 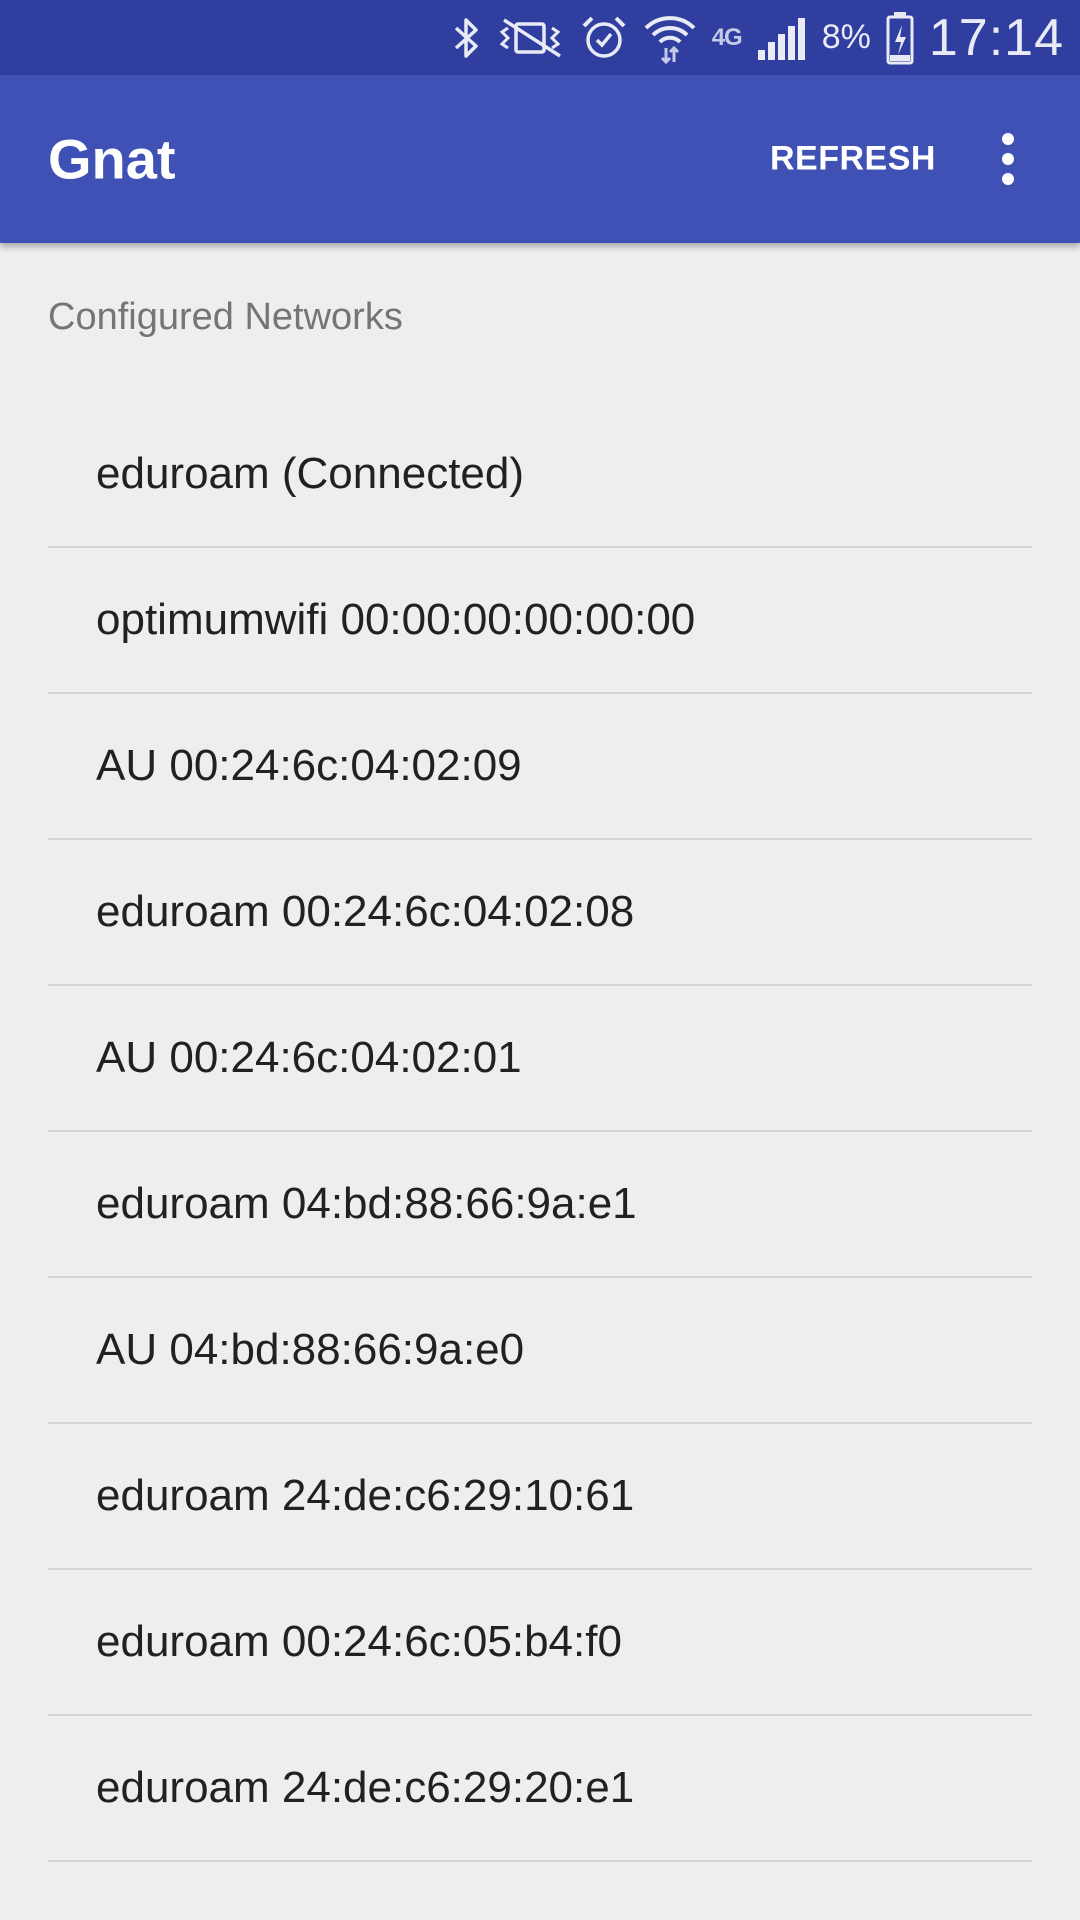 I want to click on bluetooth-icon, so click(x=467, y=38).